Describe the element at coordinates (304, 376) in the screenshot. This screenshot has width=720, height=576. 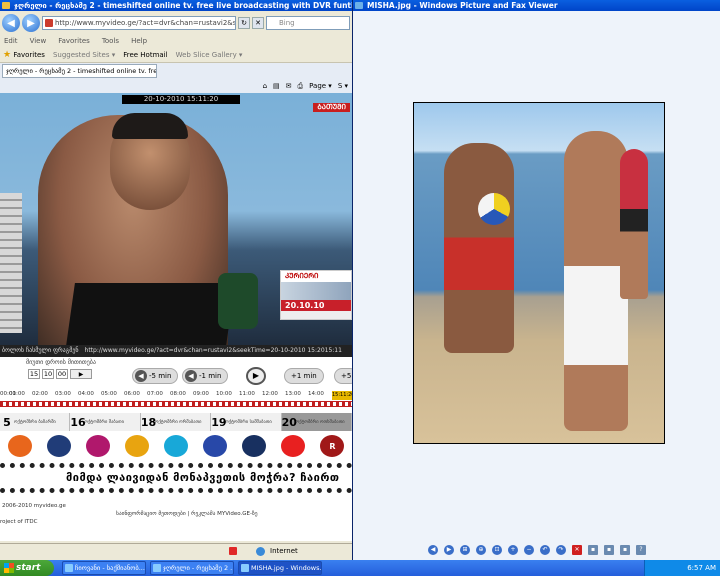
I see `plus-1-min-button: +1 min` at that location.